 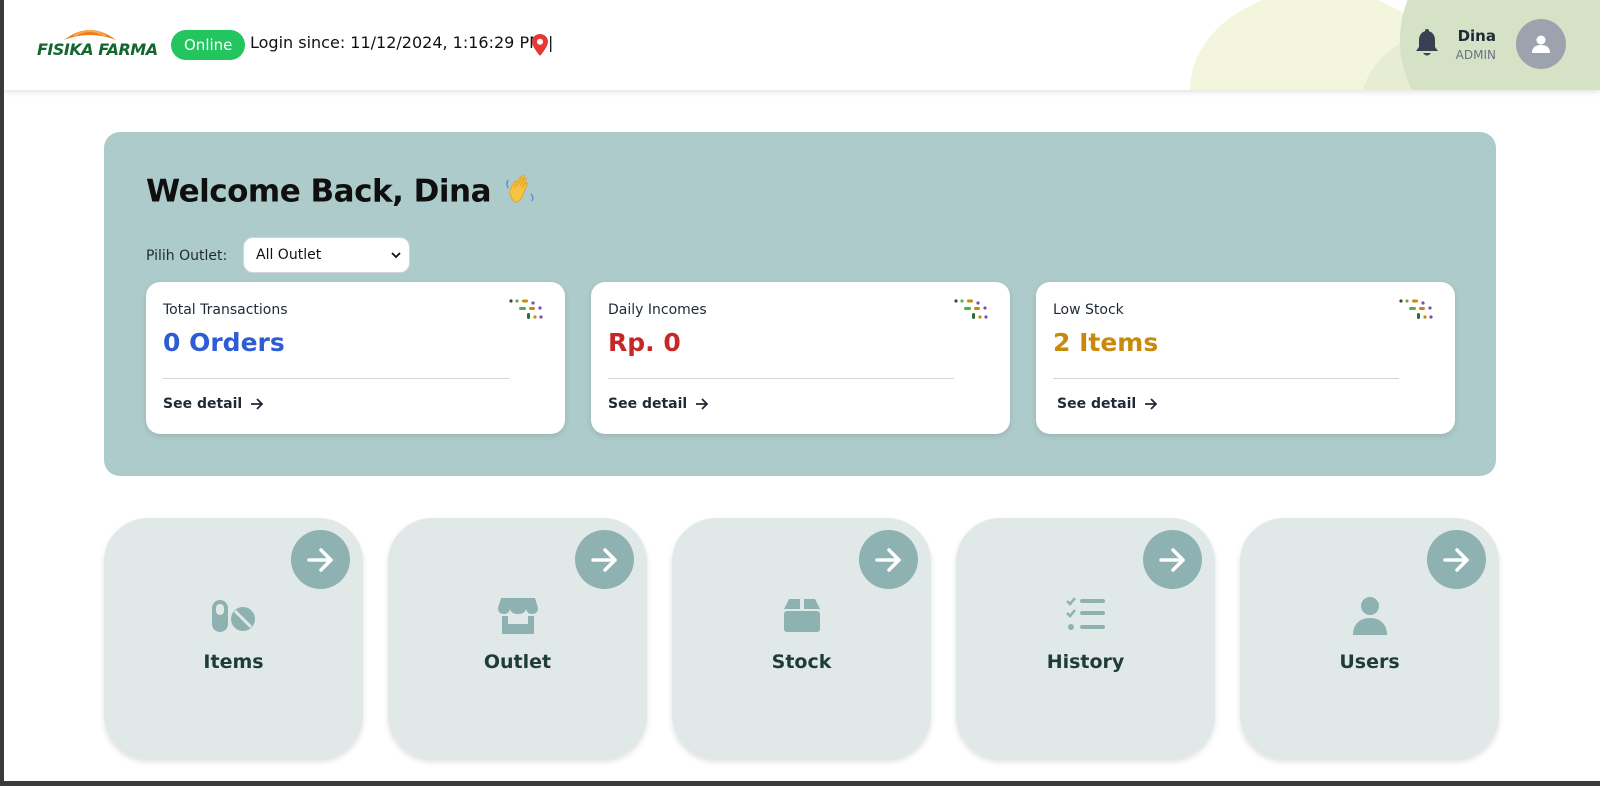 What do you see at coordinates (801, 662) in the screenshot?
I see `tile-label: Stock` at bounding box center [801, 662].